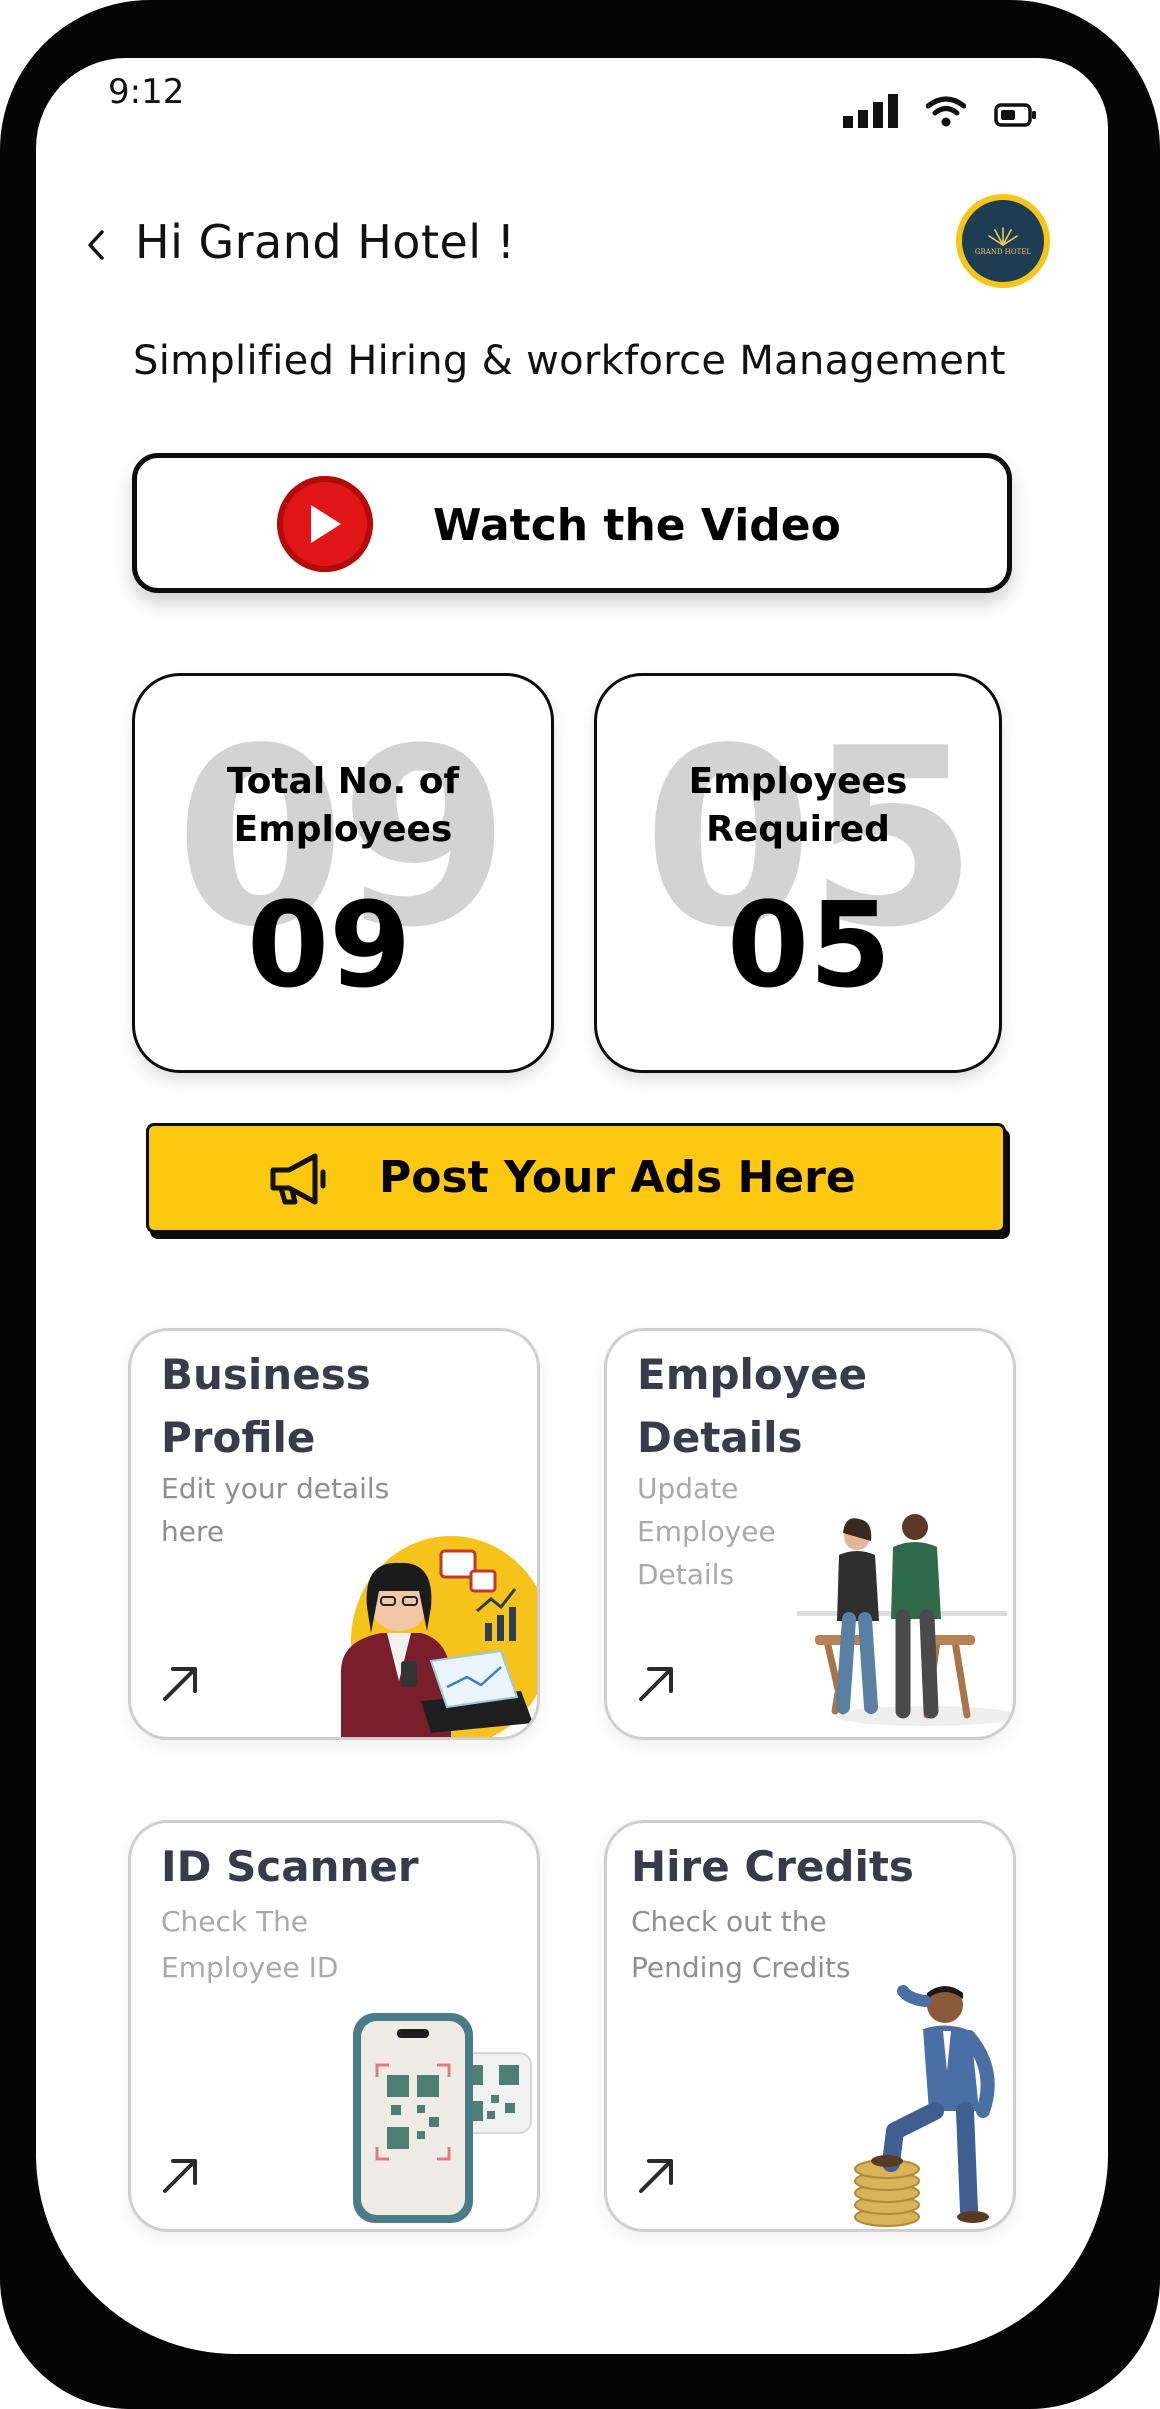  What do you see at coordinates (298, 1179) in the screenshot?
I see `megaphone-icon` at bounding box center [298, 1179].